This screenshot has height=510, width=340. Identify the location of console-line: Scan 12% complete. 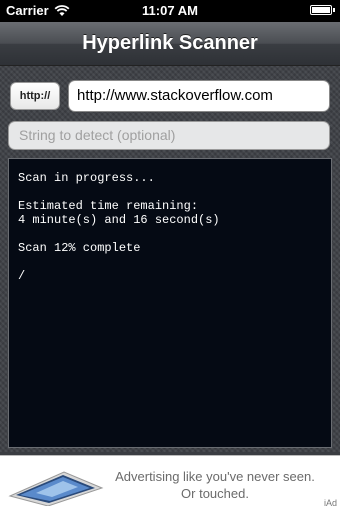
(79, 248).